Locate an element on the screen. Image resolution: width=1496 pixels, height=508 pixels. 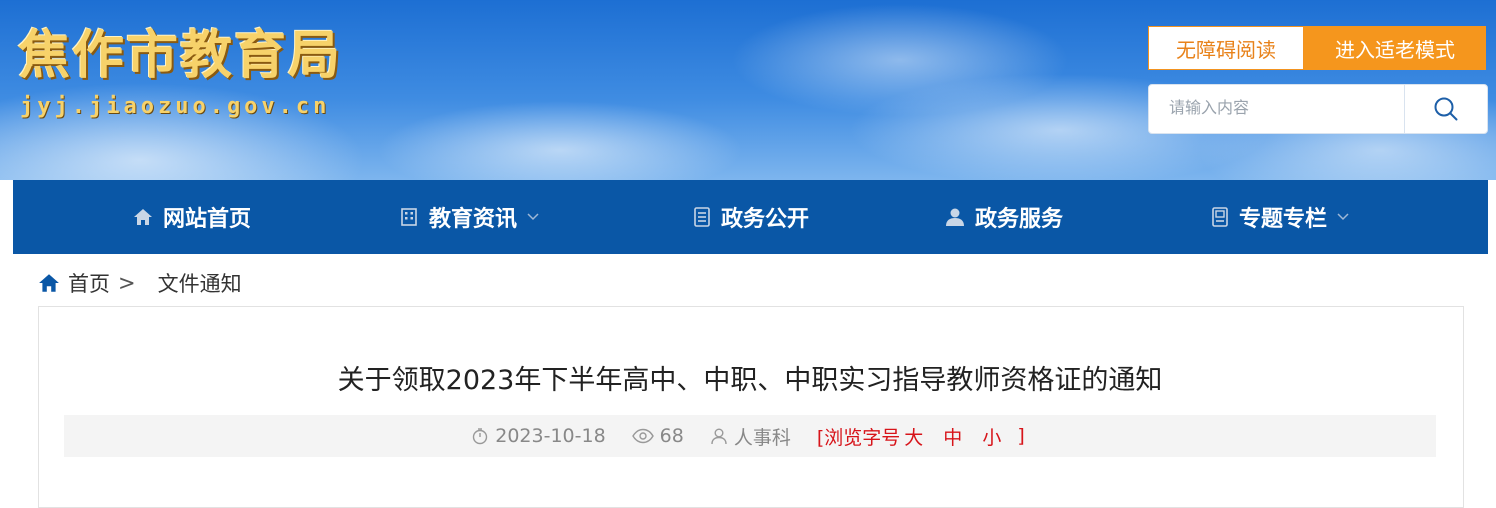
accessibility-reading-button: 无障碍阅读 is located at coordinates (1226, 48).